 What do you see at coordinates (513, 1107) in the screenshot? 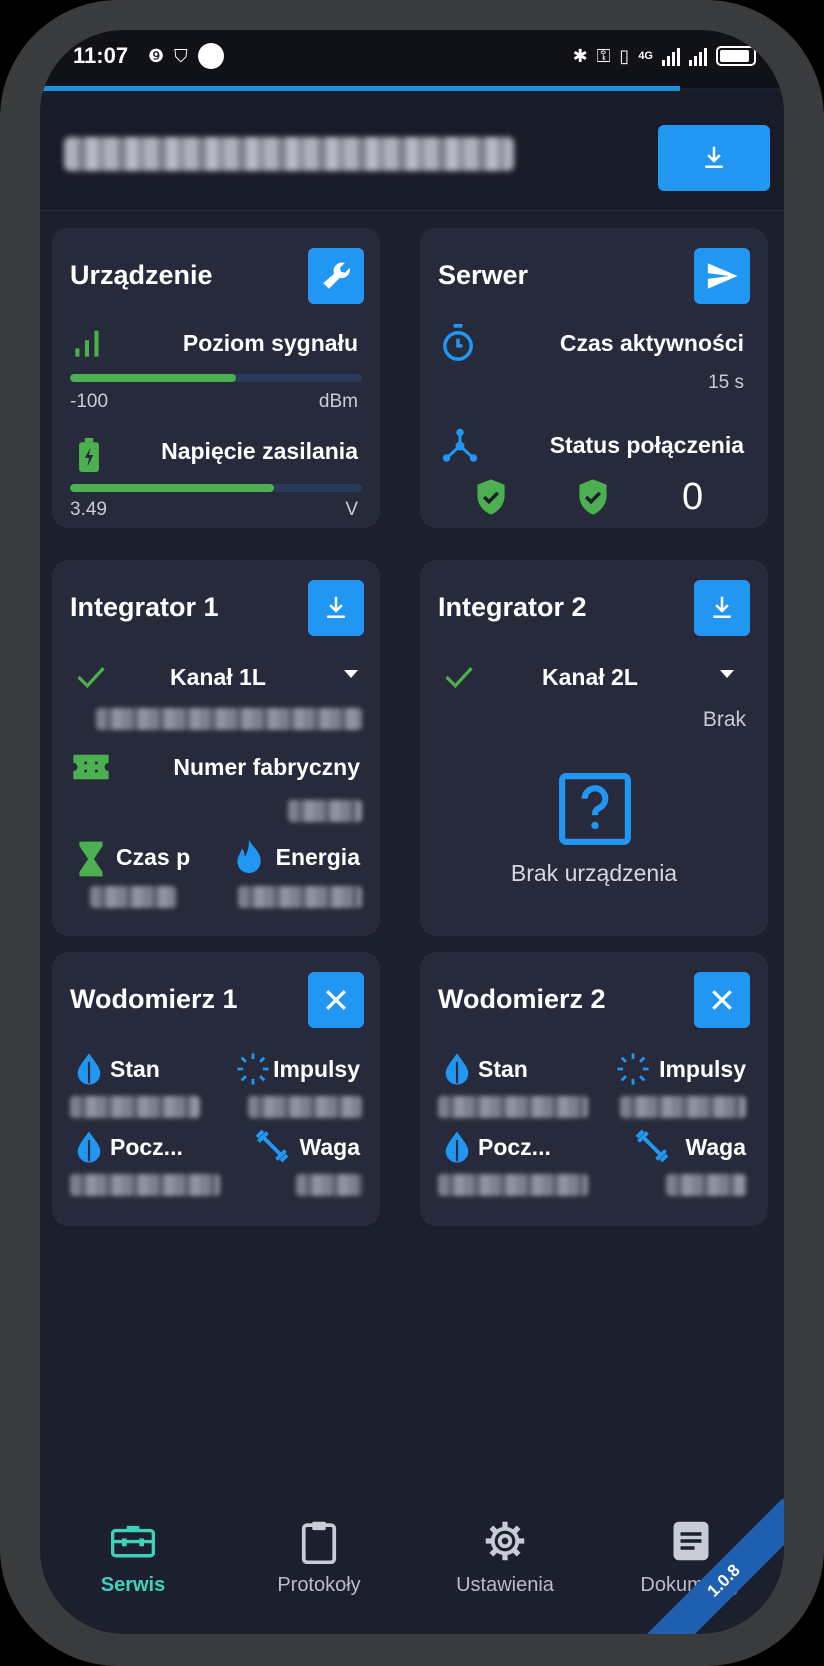
I see `wm2-state-redacted` at bounding box center [513, 1107].